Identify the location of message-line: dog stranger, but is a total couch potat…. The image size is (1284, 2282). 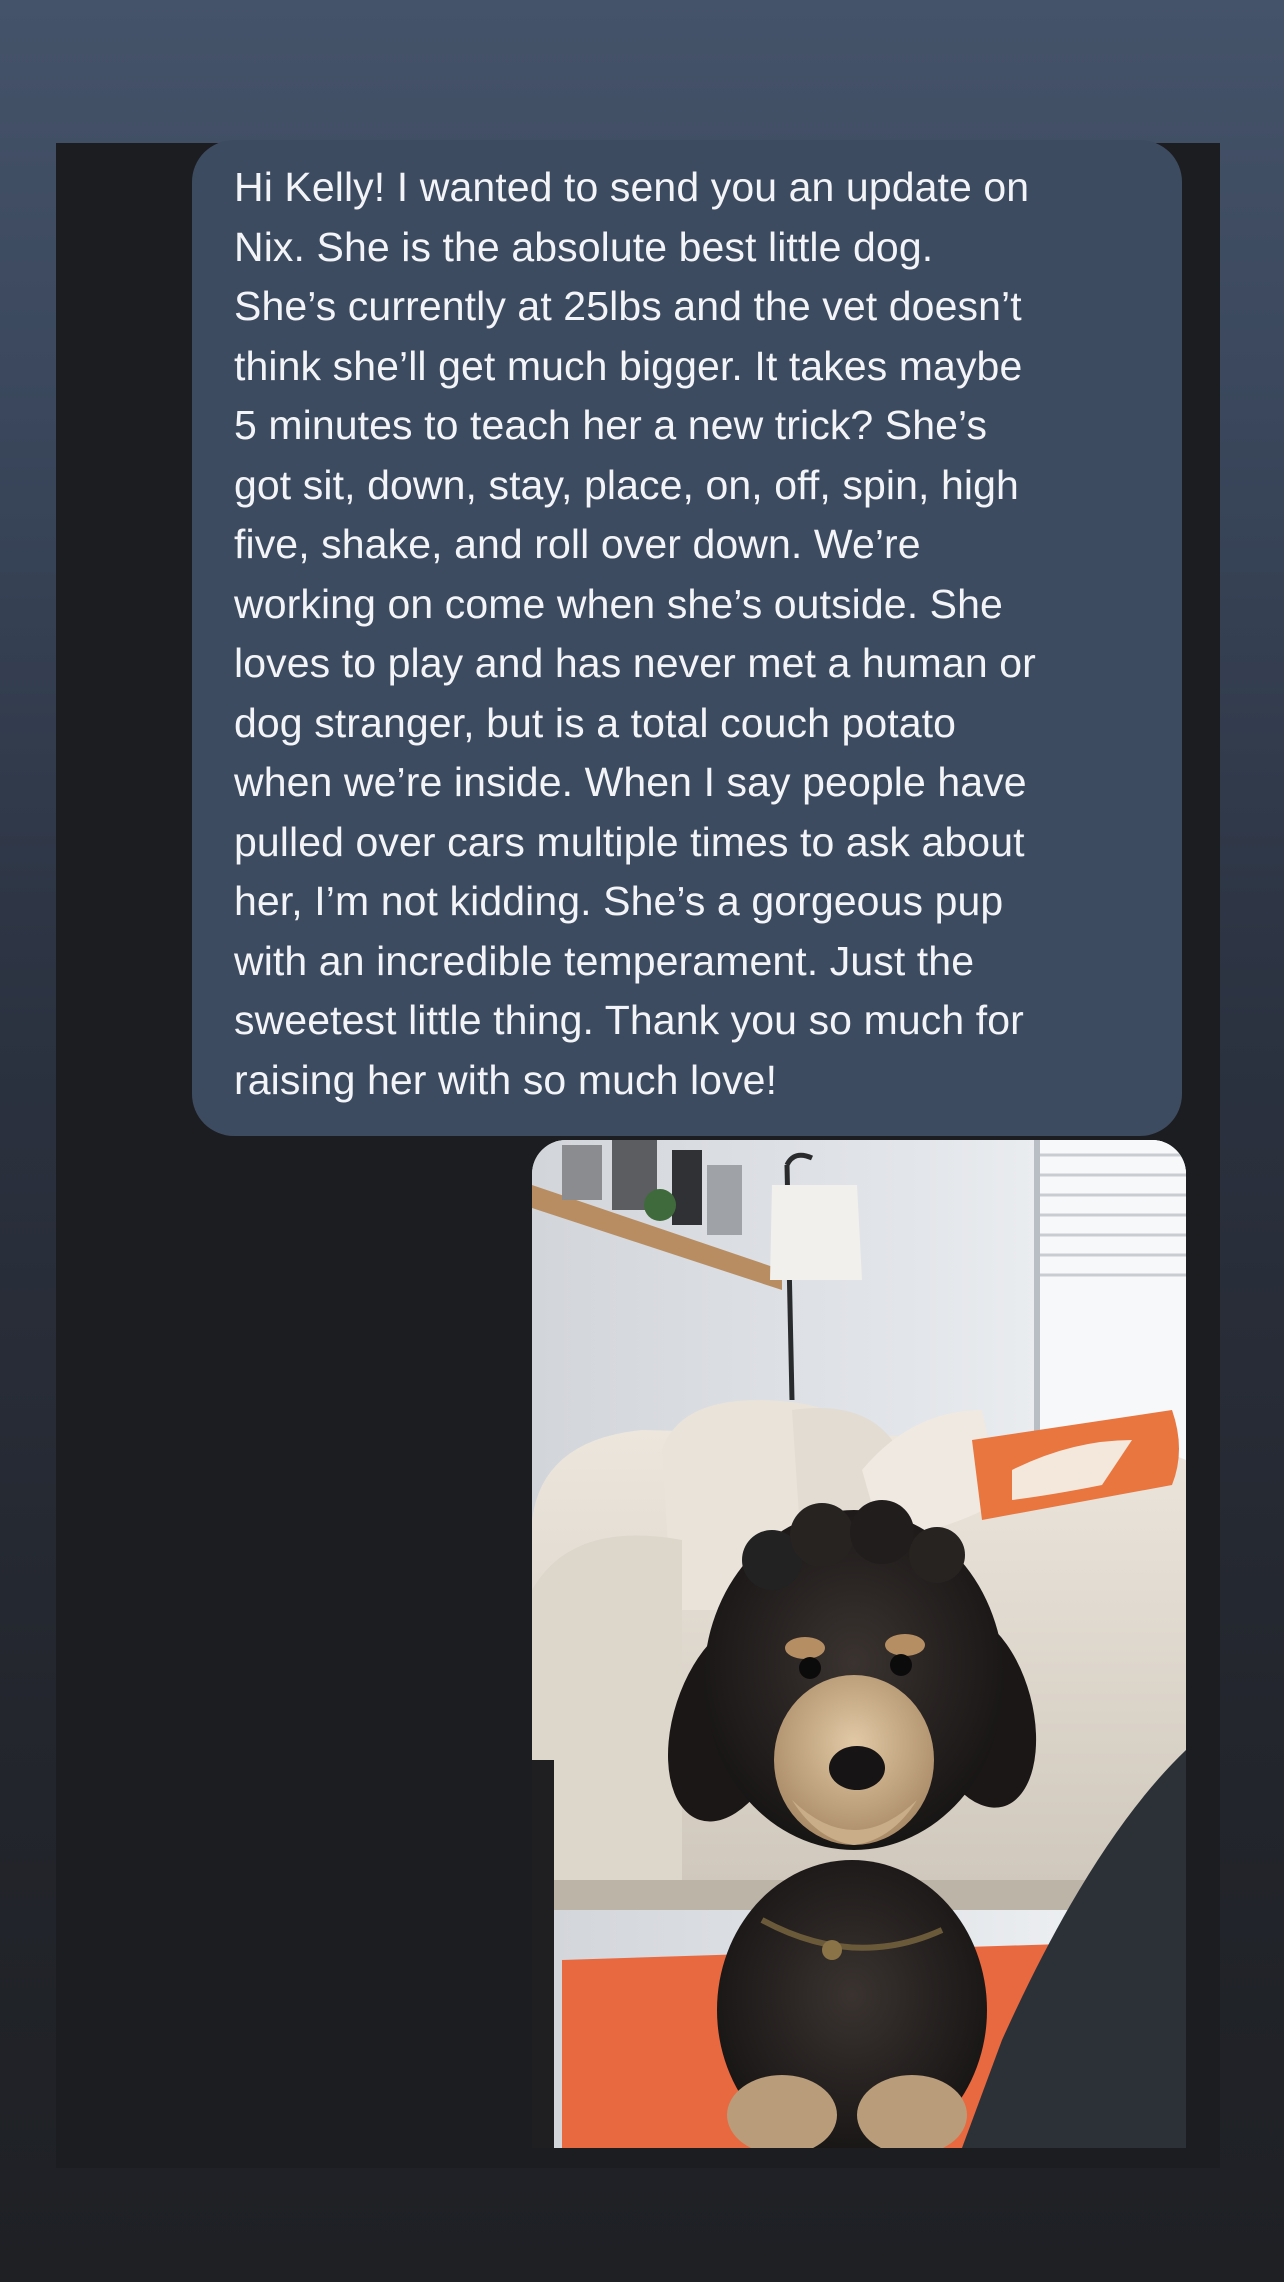
(595, 722).